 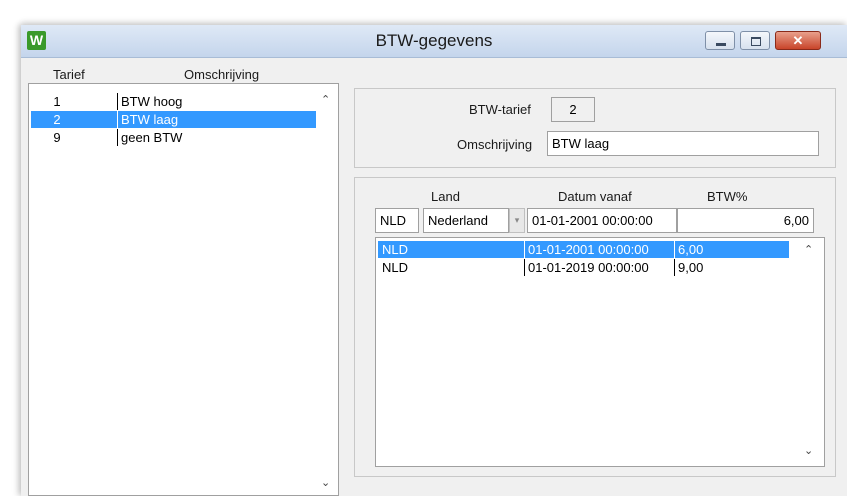 I want to click on detail-group: BTW-tarief 2 Omschrijving BTW laag, so click(x=595, y=128).